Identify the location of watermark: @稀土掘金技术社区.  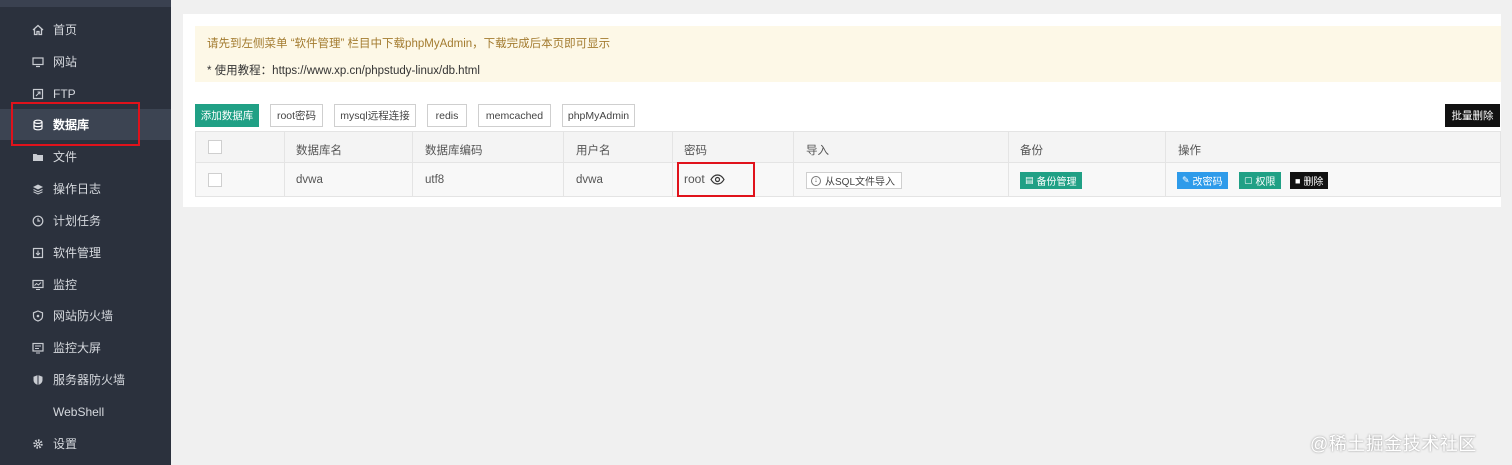
(1393, 444).